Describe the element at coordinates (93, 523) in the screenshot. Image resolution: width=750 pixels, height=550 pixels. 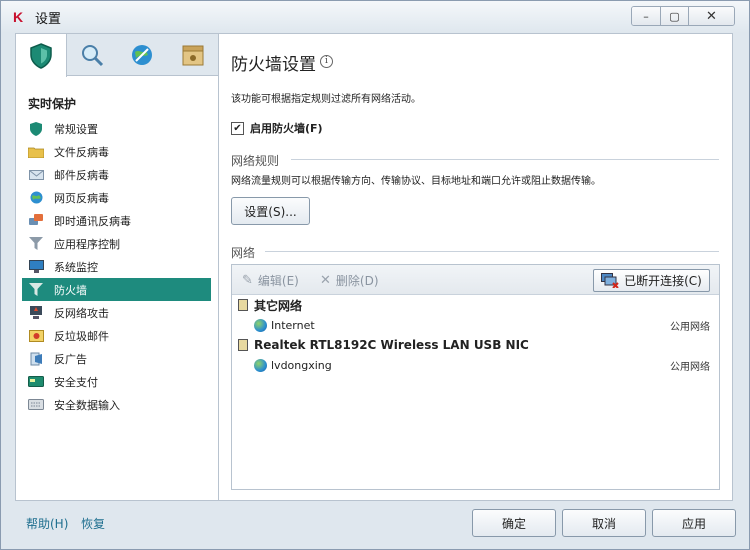
I see `restore-link: 恢复` at that location.